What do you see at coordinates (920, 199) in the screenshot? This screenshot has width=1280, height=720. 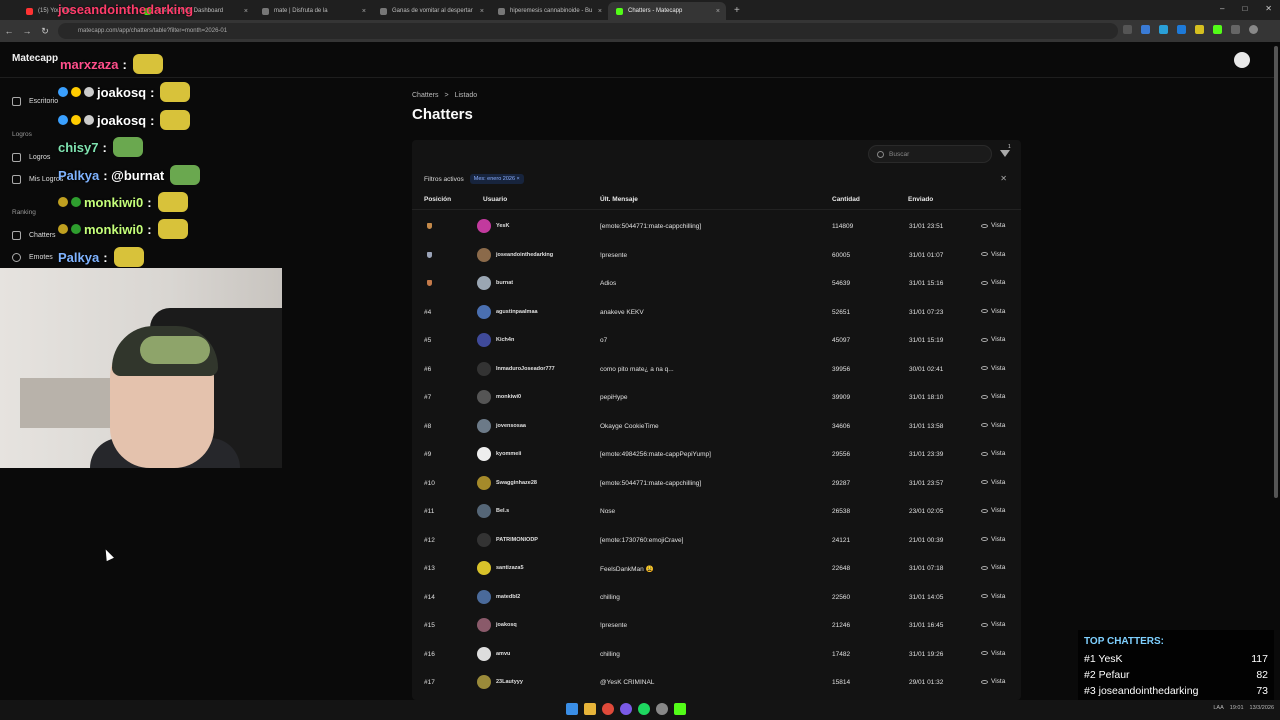 I see `column-sent: Enviado` at bounding box center [920, 199].